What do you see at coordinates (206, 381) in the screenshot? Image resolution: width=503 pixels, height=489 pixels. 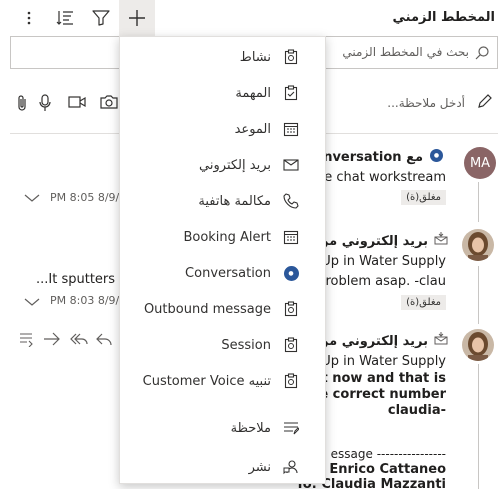 I see `menu-item-label: Customer Voice تنبيه` at bounding box center [206, 381].